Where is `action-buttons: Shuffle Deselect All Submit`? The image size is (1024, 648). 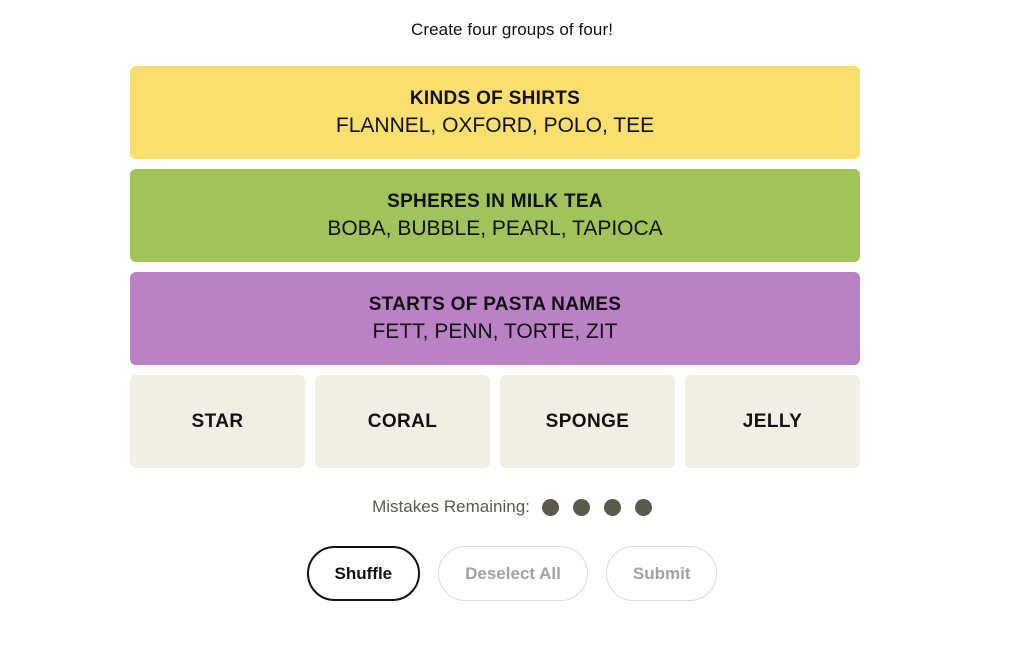 action-buttons: Shuffle Deselect All Submit is located at coordinates (512, 573).